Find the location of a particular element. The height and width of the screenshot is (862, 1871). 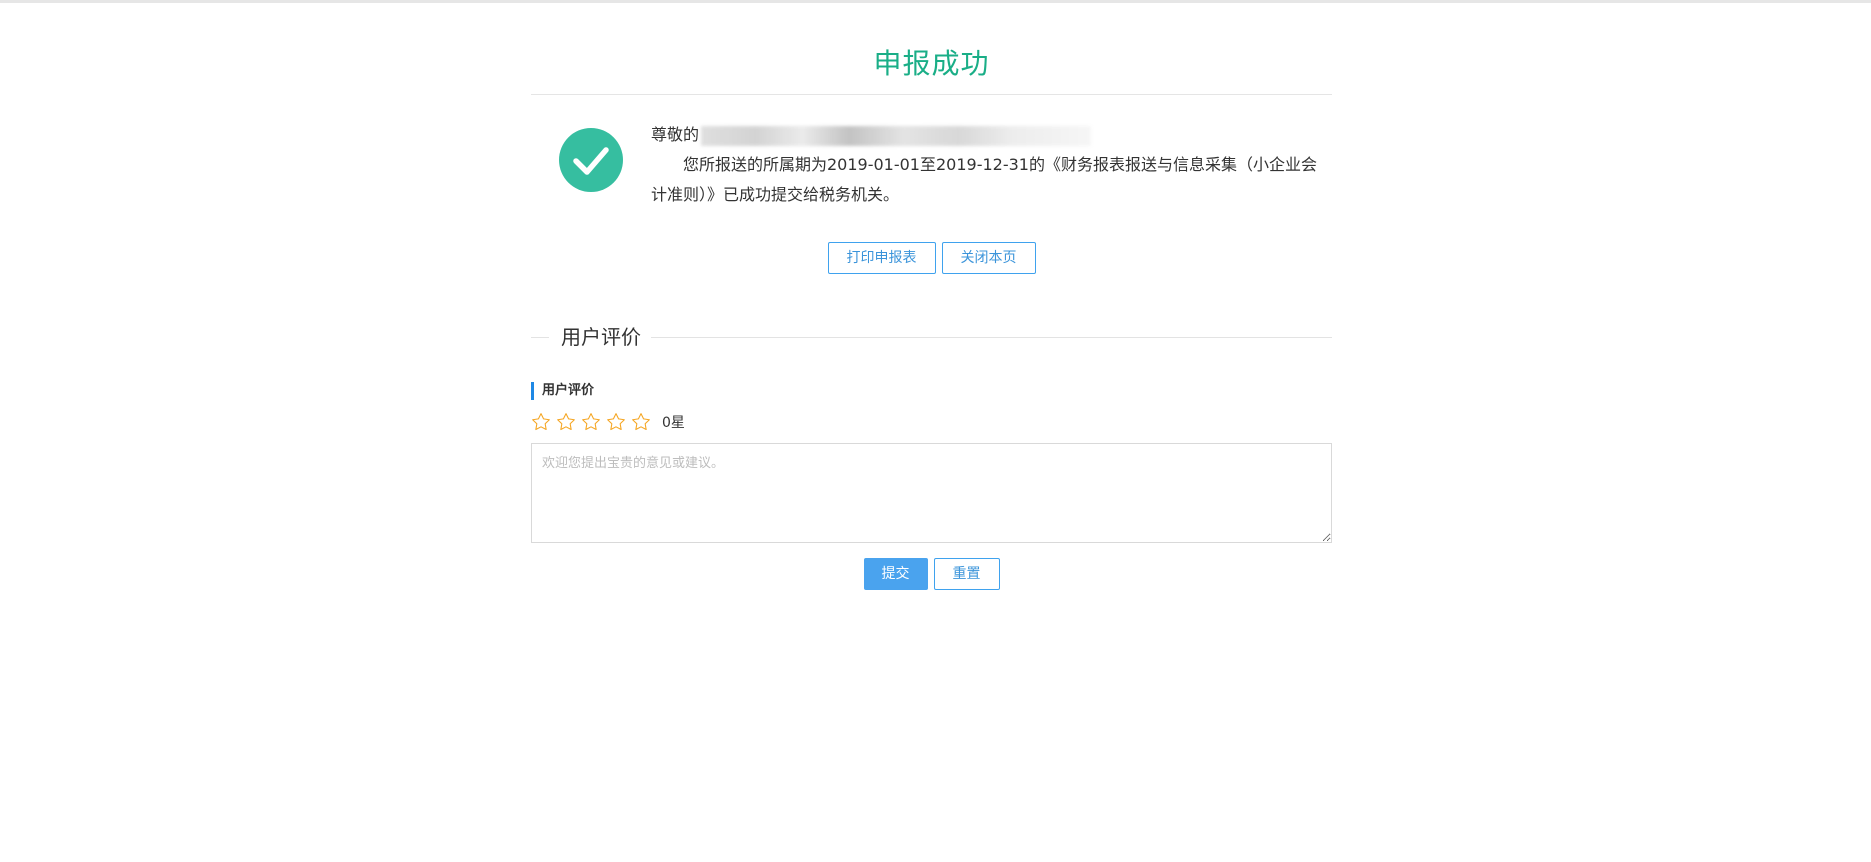

top-border is located at coordinates (935, 1).